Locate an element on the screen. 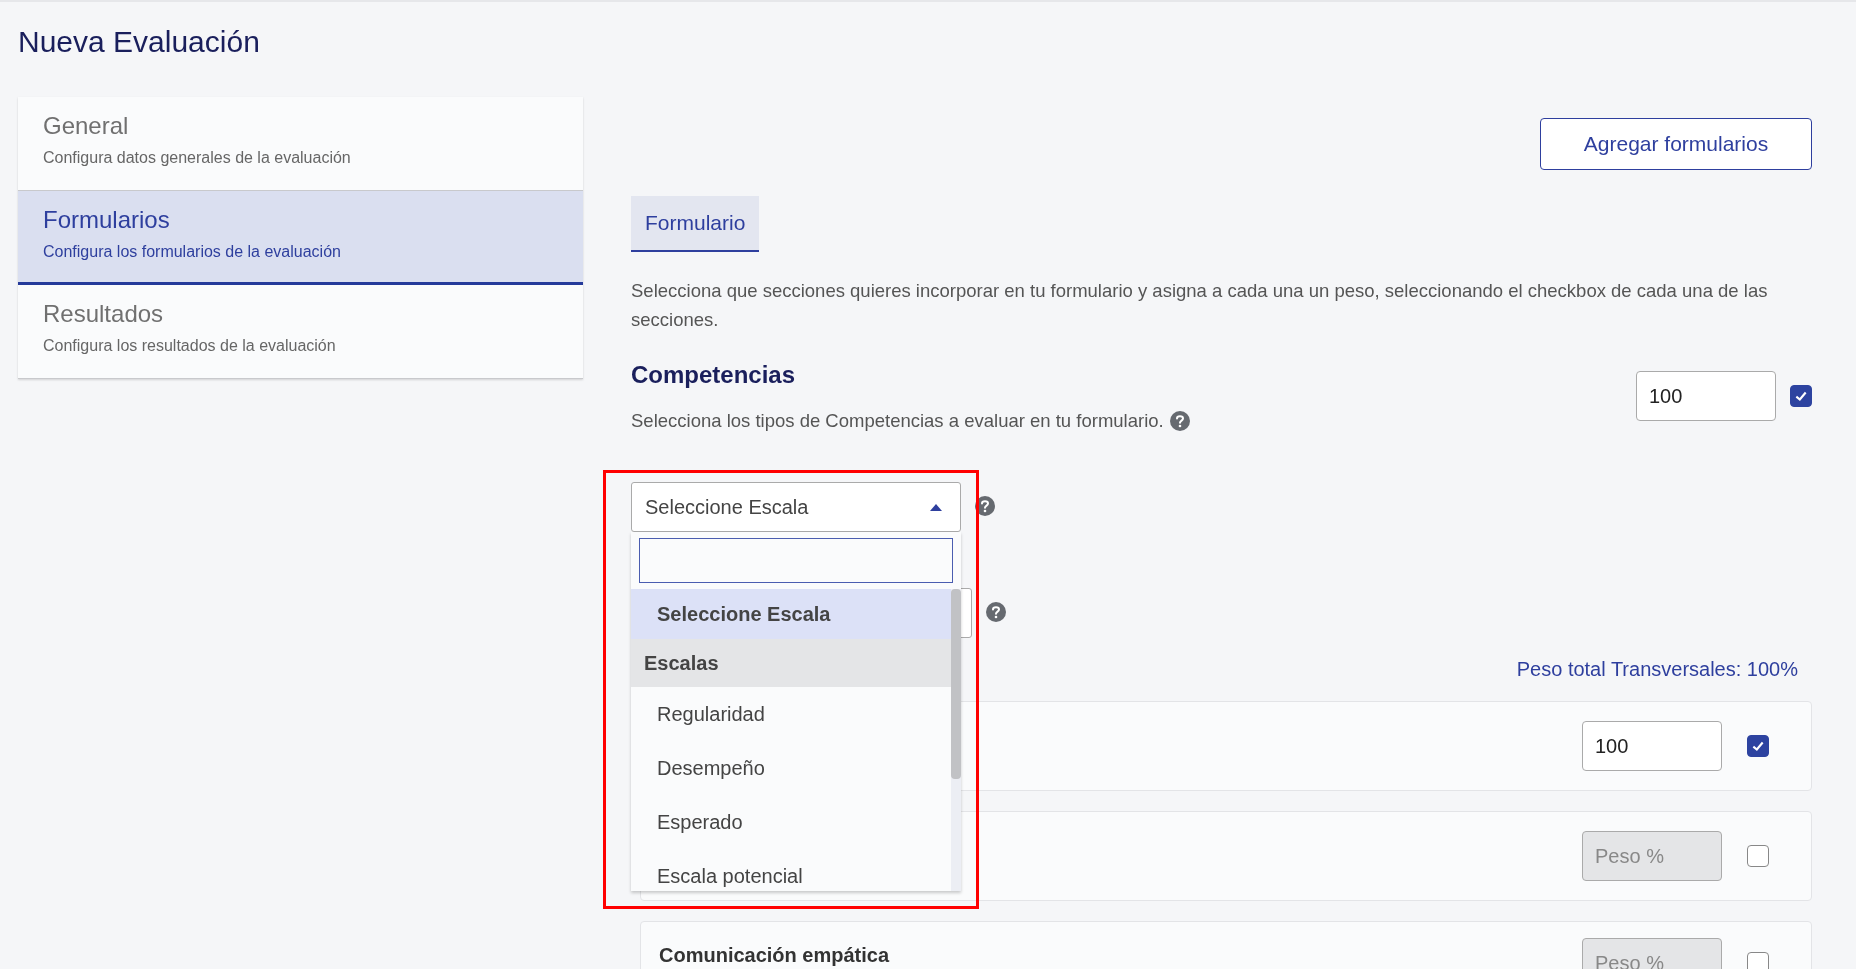  description-text: Selecciona que secciones quieres incorporar en tu formulario y asigna a cada una un peso, seleccionando el checkbox de cada una de las secciones. is located at coordinates (1200, 305).